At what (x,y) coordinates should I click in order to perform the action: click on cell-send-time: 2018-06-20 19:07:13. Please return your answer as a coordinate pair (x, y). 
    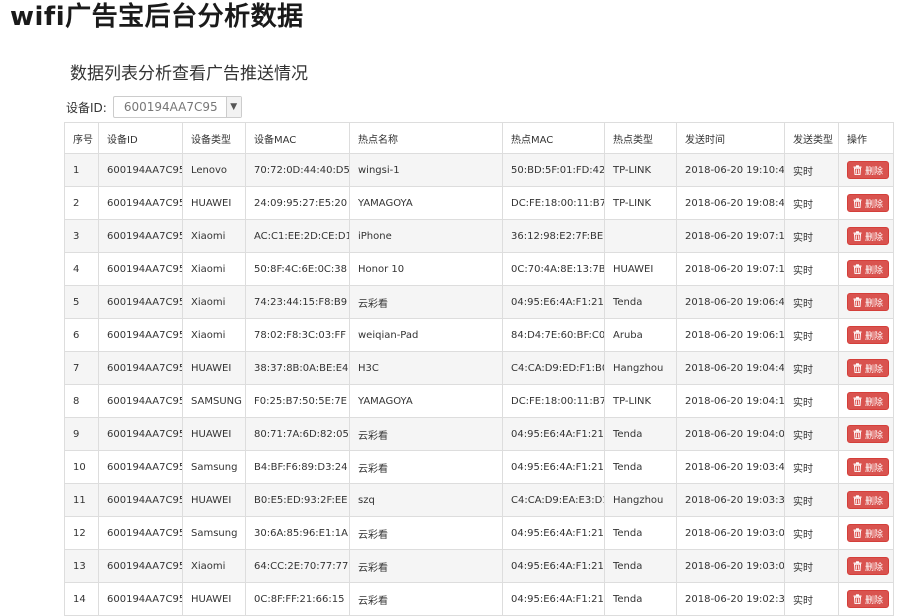
    Looking at the image, I should click on (730, 269).